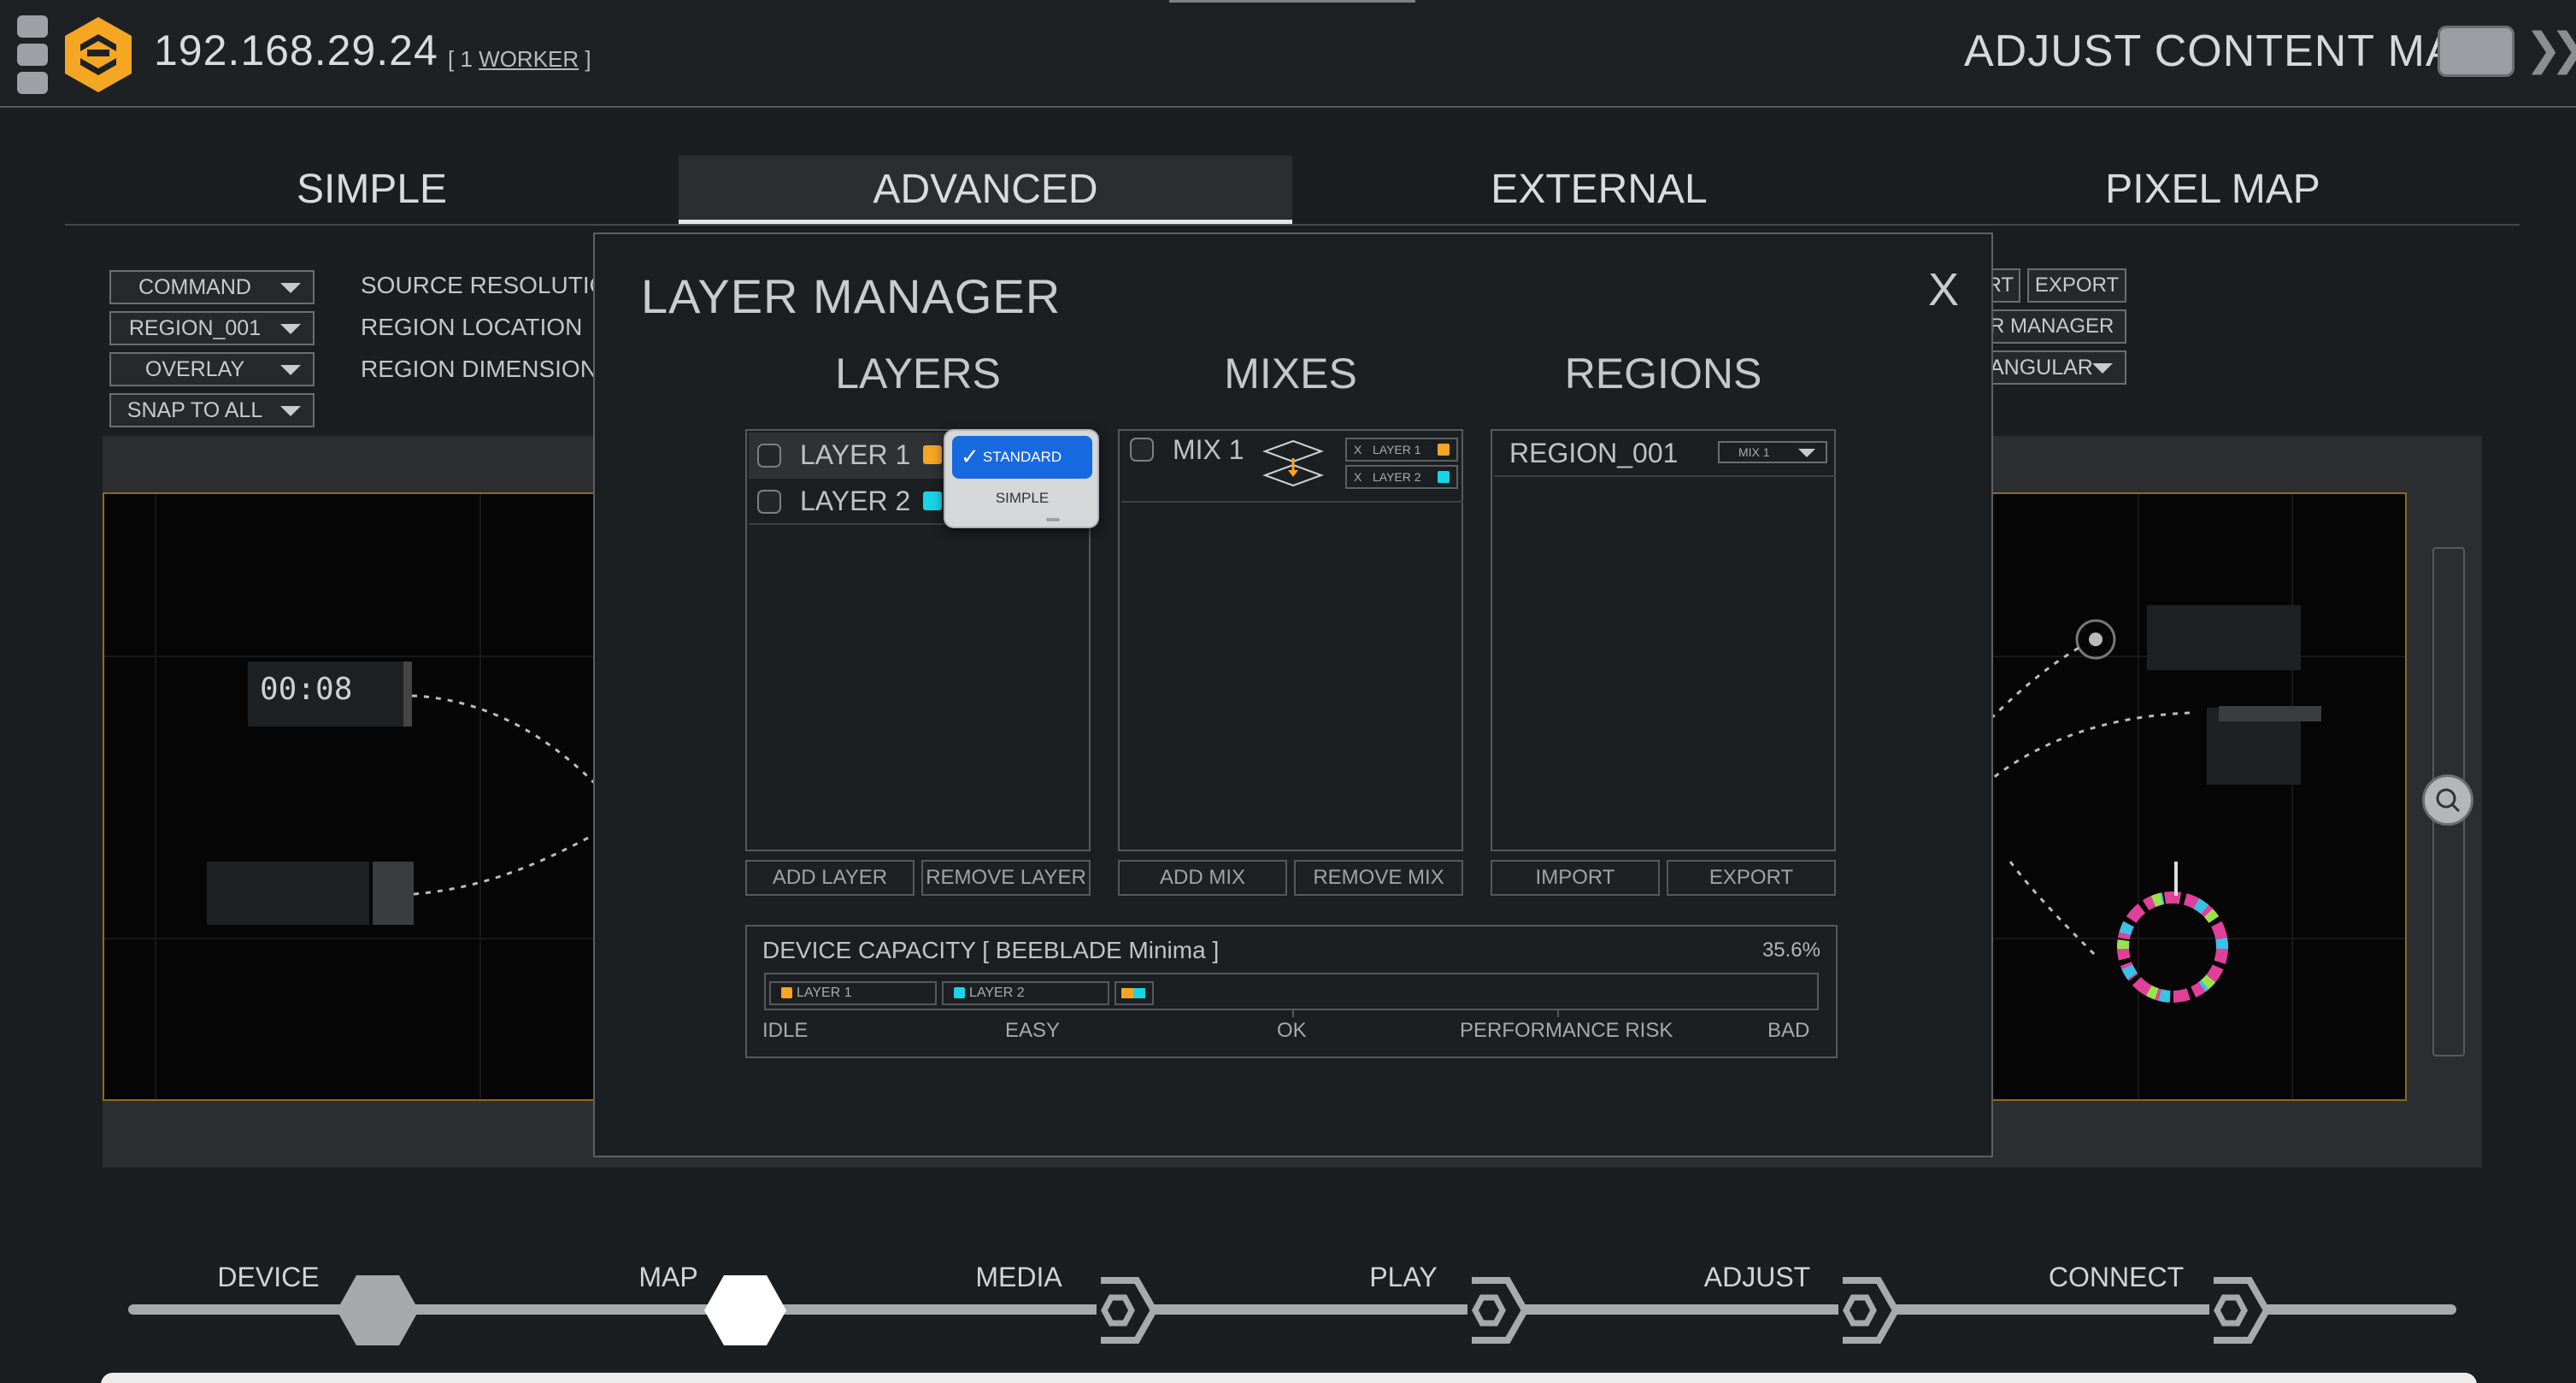  I want to click on bottom-sheet-handle, so click(1289, 1378).